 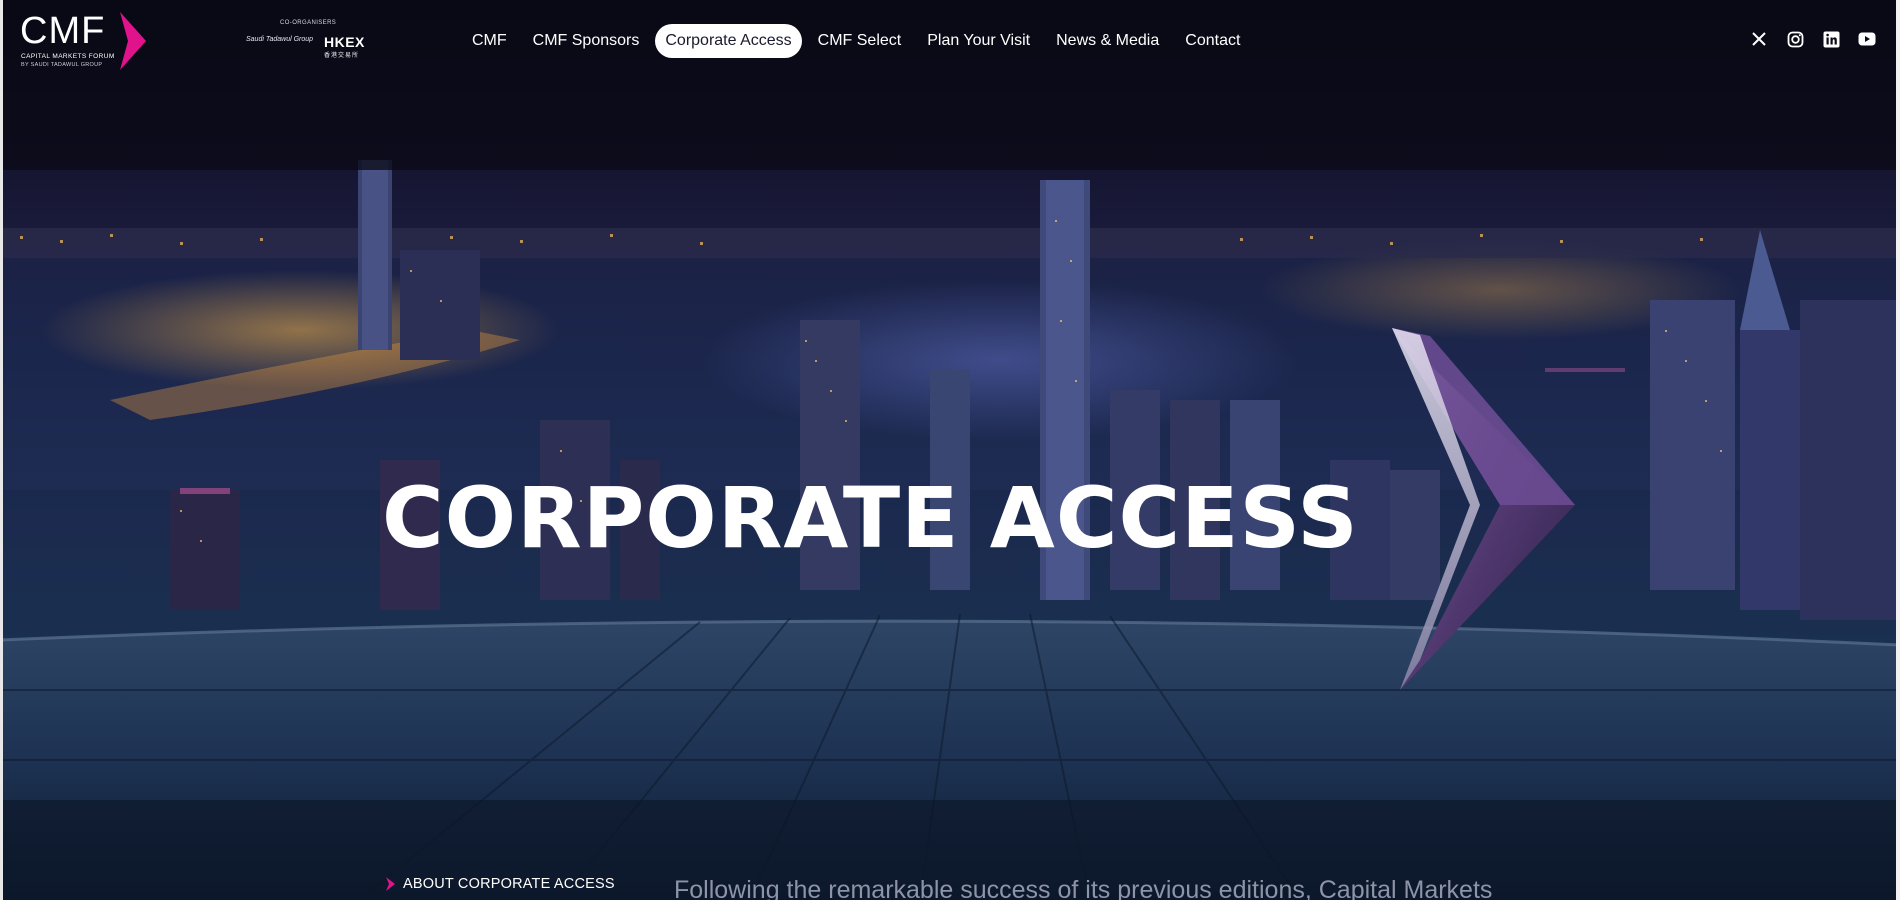 What do you see at coordinates (1759, 39) in the screenshot?
I see `x-icon` at bounding box center [1759, 39].